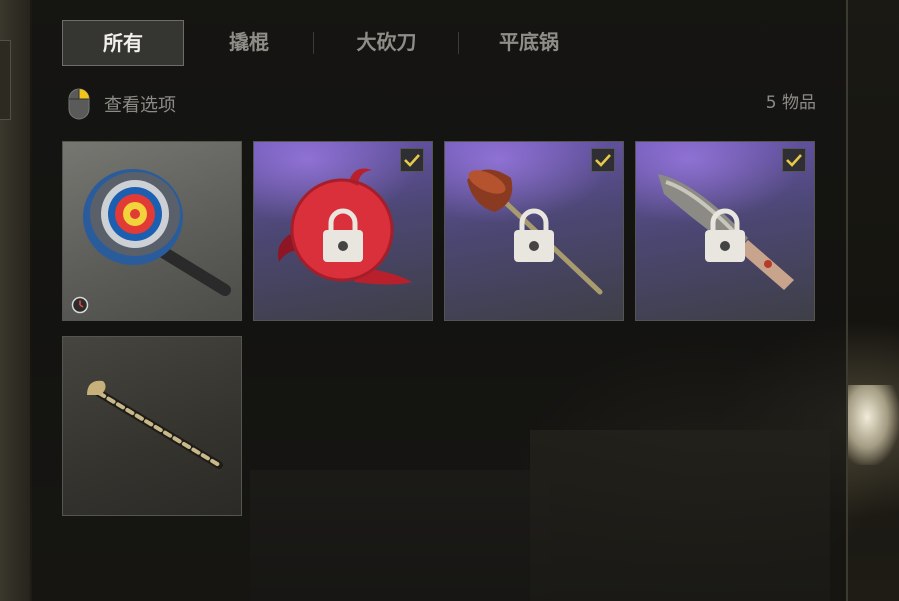 The height and width of the screenshot is (601, 899). I want to click on item-tile-devil-pan, so click(343, 231).